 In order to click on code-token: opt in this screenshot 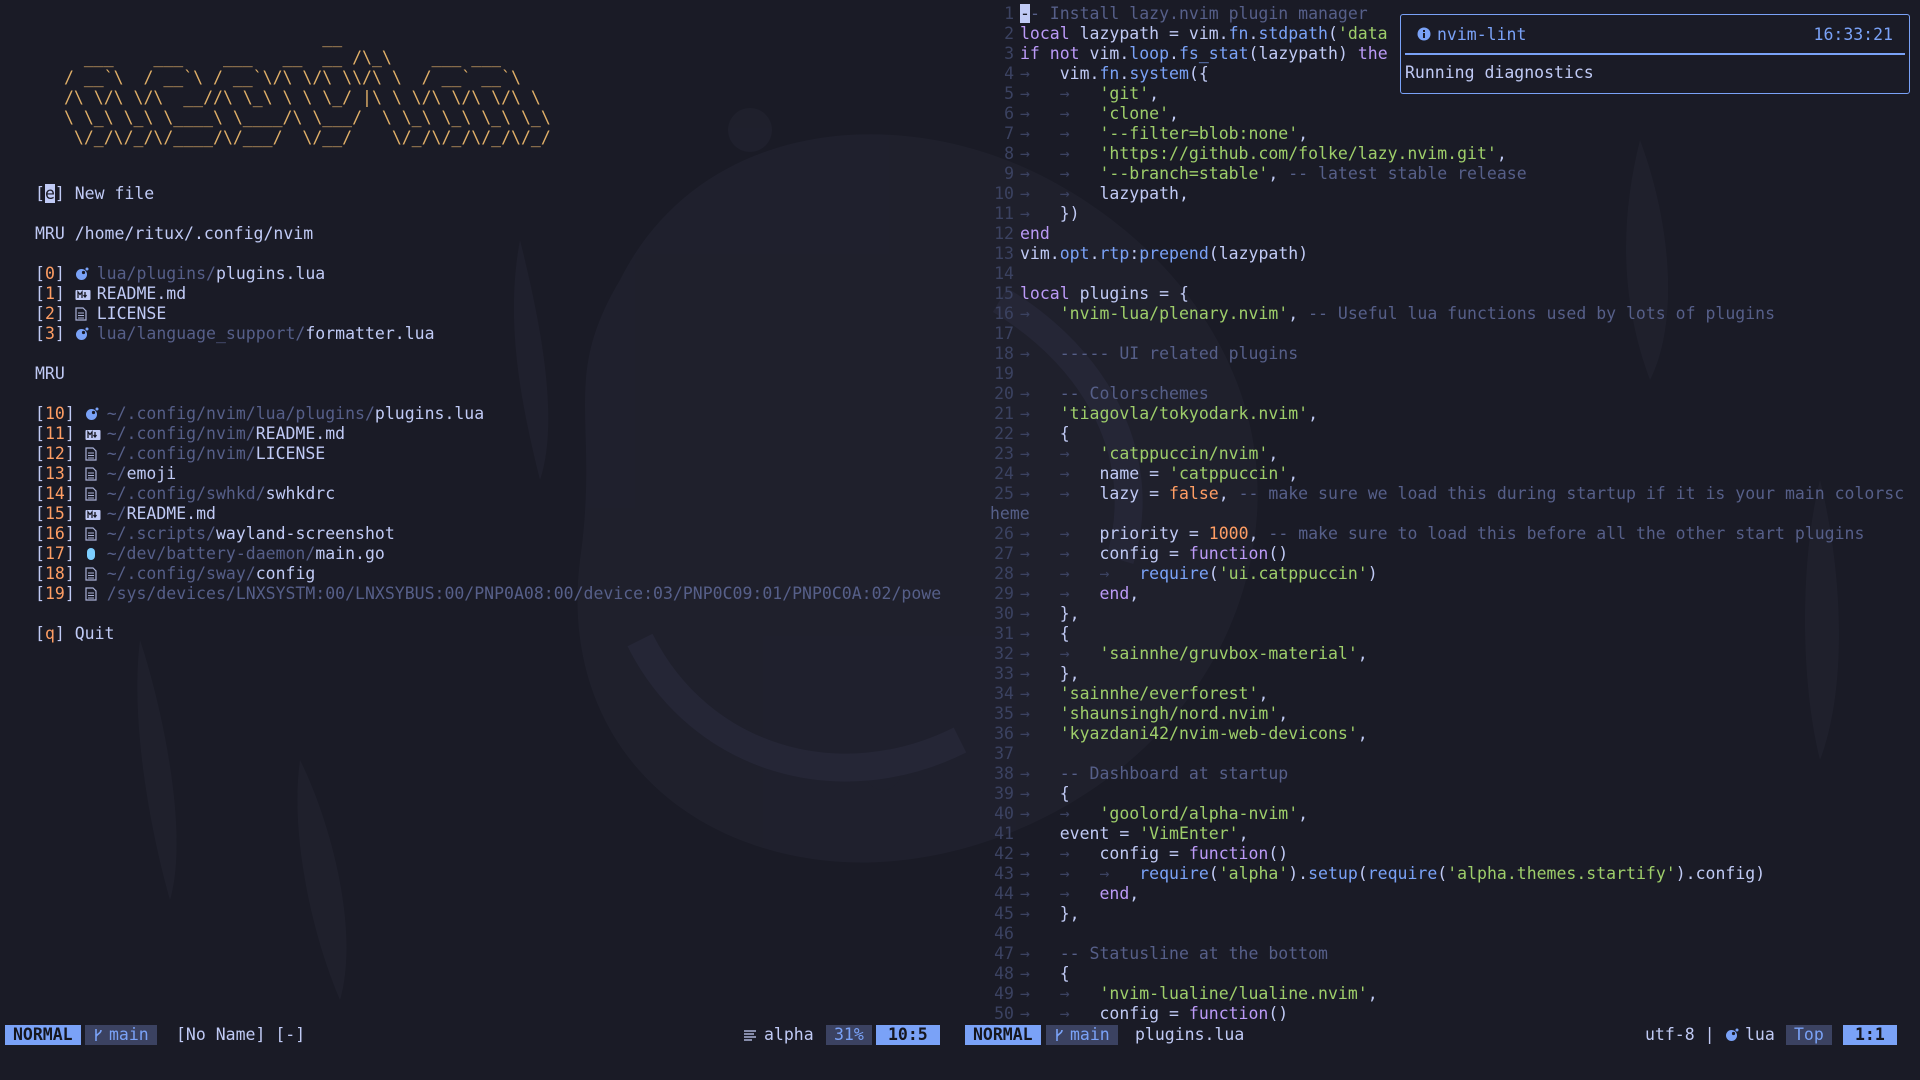, I will do `click(1074, 253)`.